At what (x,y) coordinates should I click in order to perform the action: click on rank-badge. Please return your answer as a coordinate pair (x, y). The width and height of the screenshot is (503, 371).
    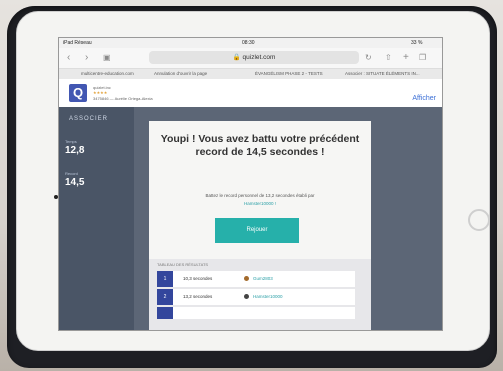
    Looking at the image, I should click on (165, 313).